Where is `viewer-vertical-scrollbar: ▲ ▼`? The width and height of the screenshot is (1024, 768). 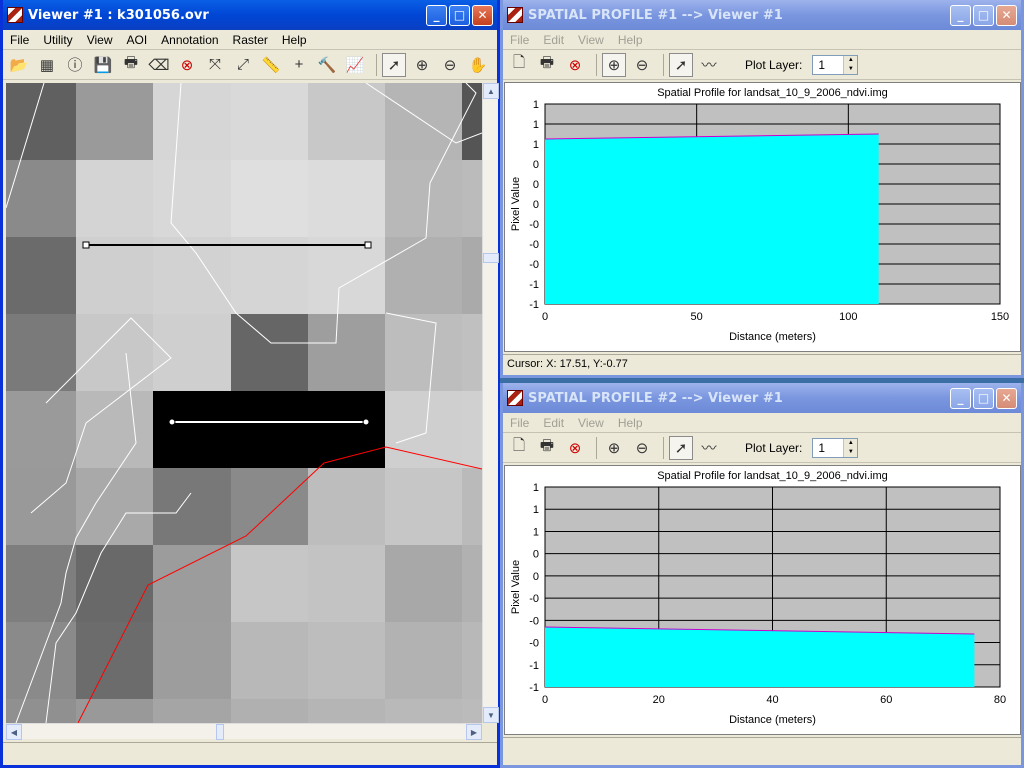
viewer-vertical-scrollbar: ▲ ▼ is located at coordinates (490, 403).